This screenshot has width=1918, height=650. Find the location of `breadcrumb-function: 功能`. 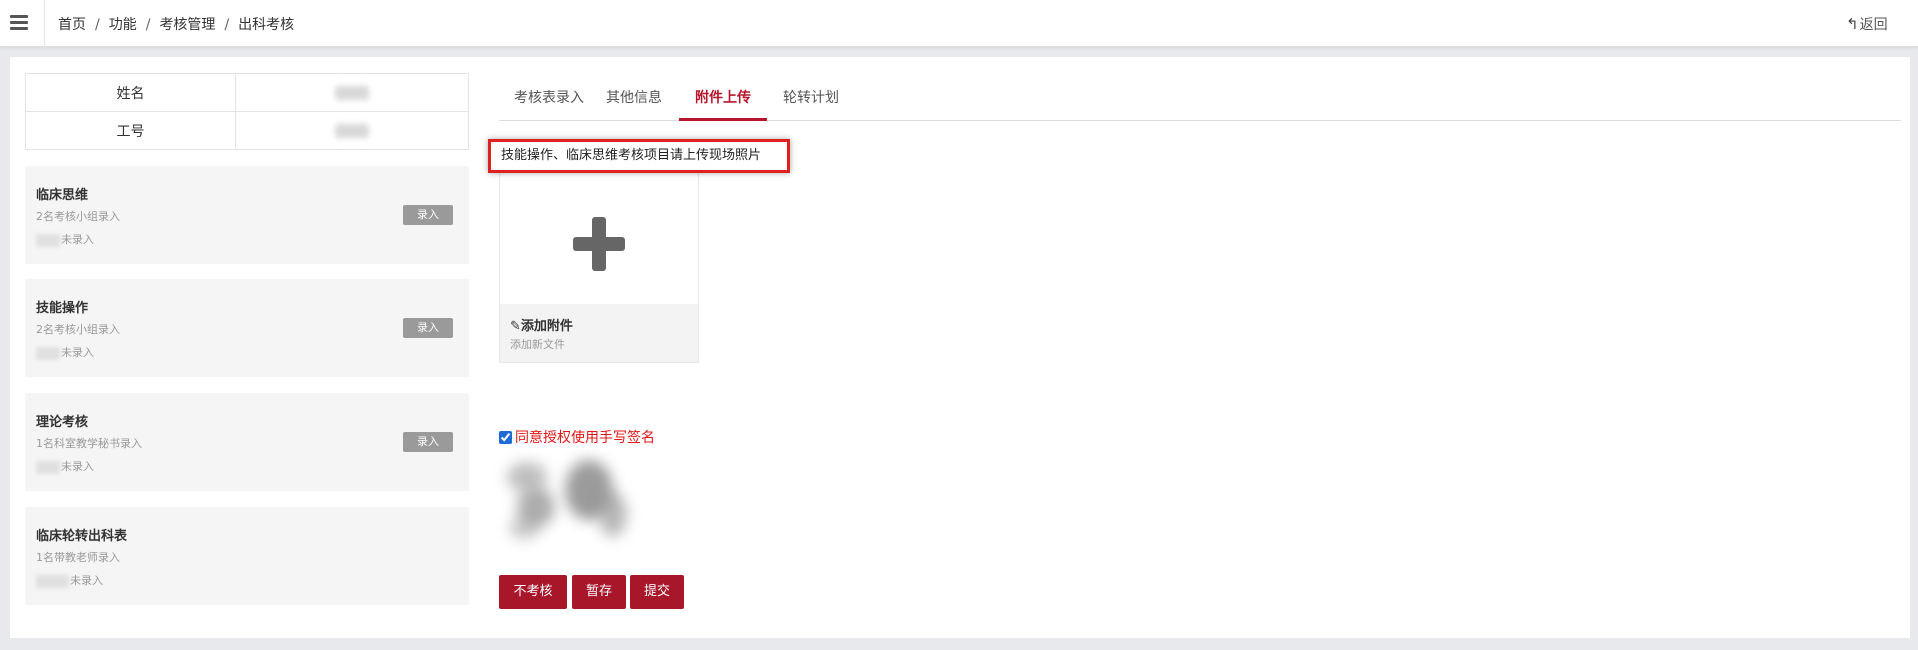

breadcrumb-function: 功能 is located at coordinates (123, 25).